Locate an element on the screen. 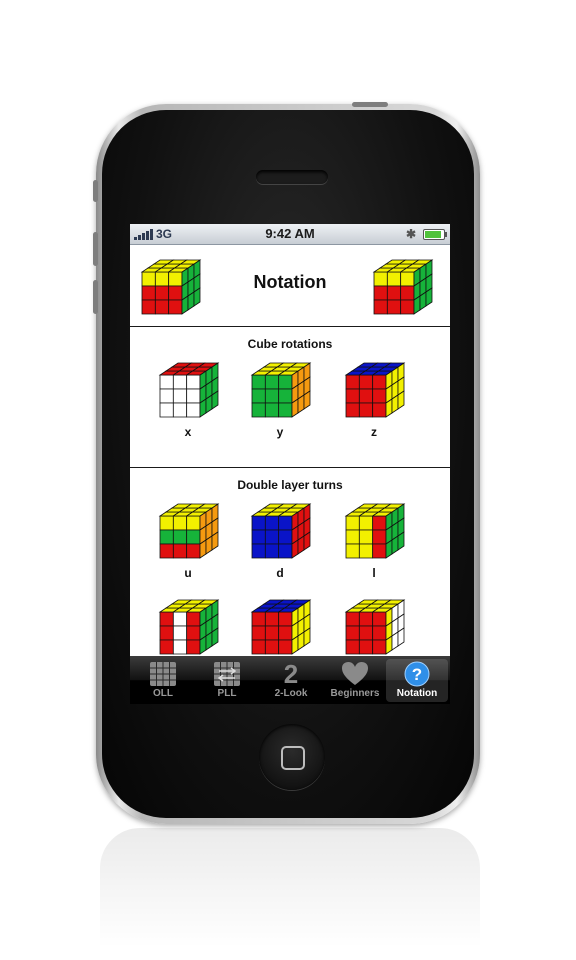 This screenshot has height=960, width=576. turn-l-label: l is located at coordinates (374, 573).